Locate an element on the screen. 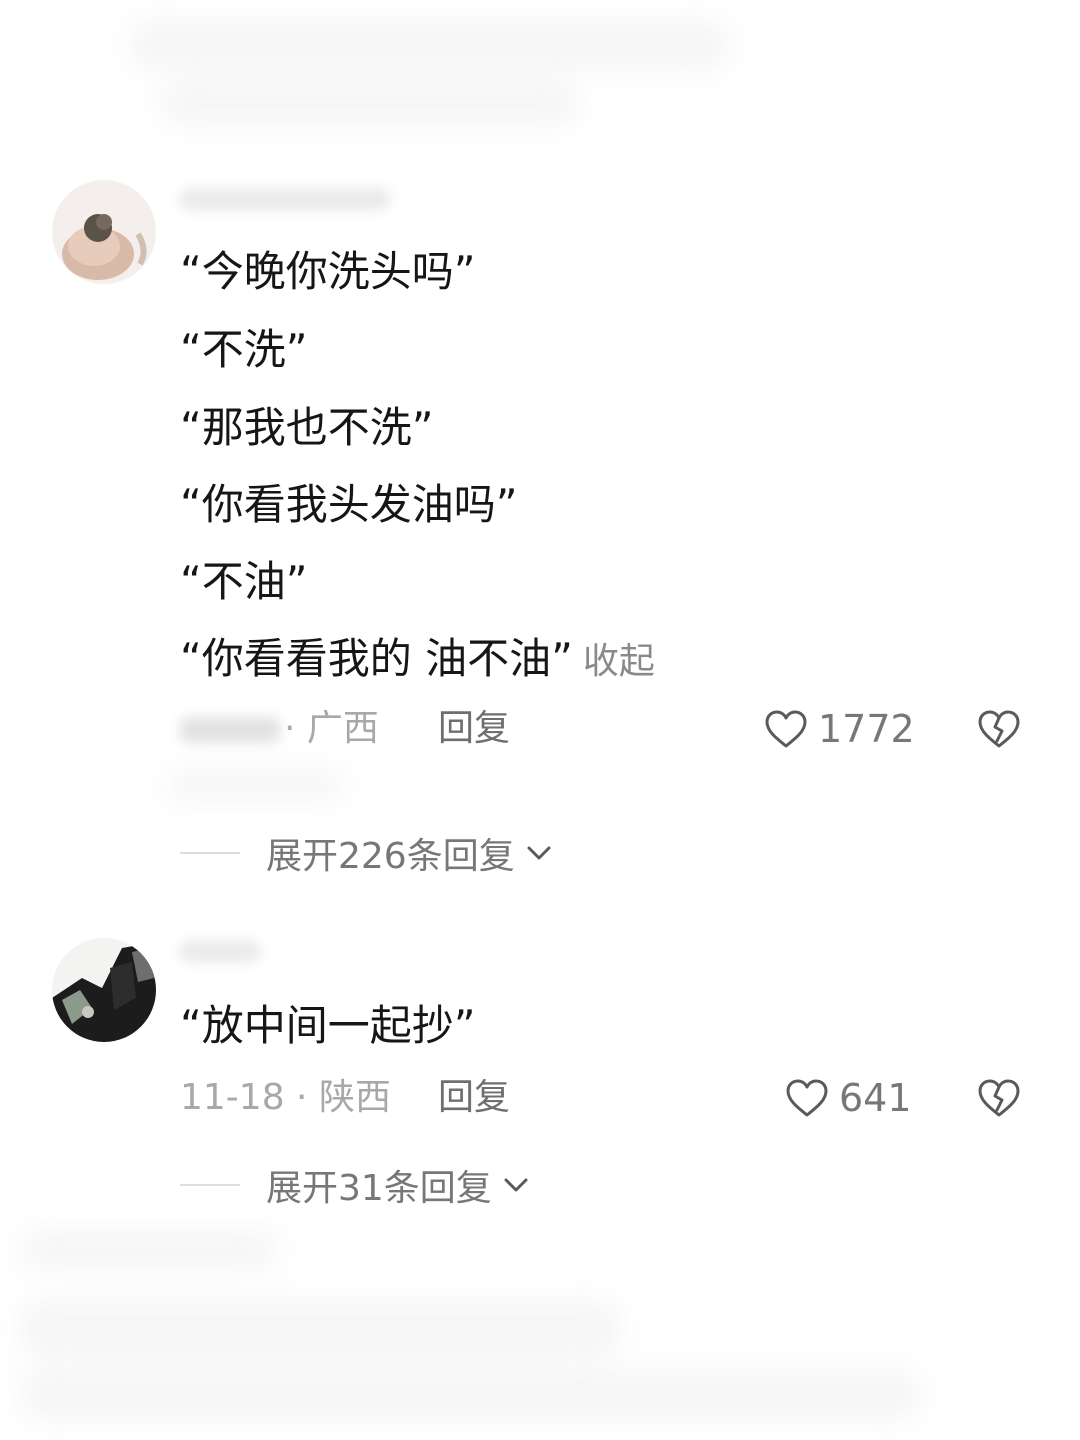 The width and height of the screenshot is (1080, 1440). like-button: 1772 is located at coordinates (838, 729).